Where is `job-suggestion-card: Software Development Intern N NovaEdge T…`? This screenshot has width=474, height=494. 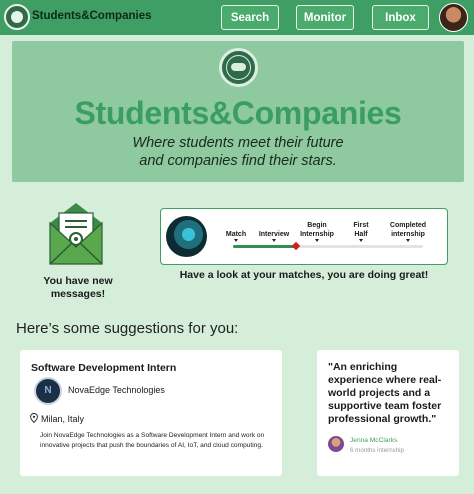 job-suggestion-card: Software Development Intern N NovaEdge T… is located at coordinates (151, 413).